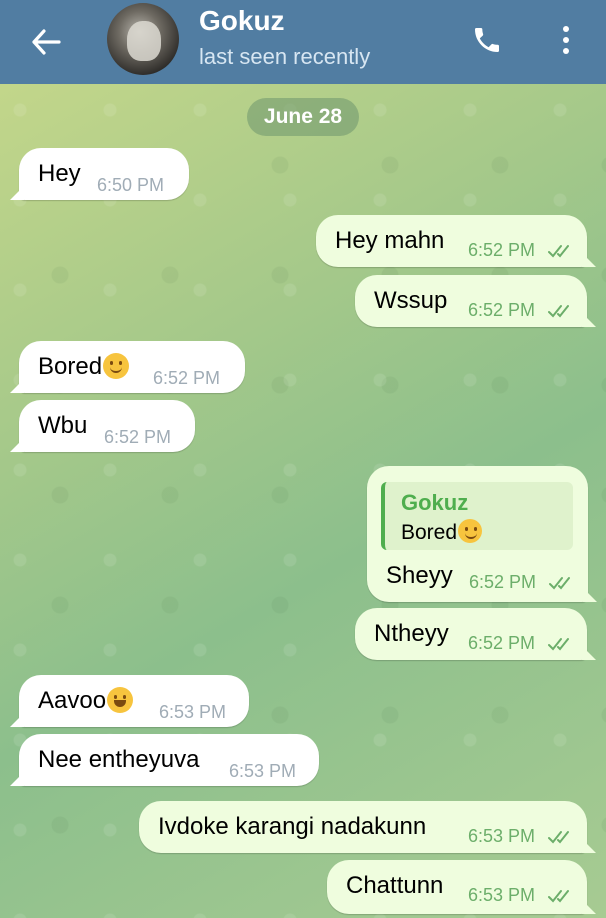 This screenshot has height=918, width=606. Describe the element at coordinates (63, 425) in the screenshot. I see `message-text: Wbu` at that location.